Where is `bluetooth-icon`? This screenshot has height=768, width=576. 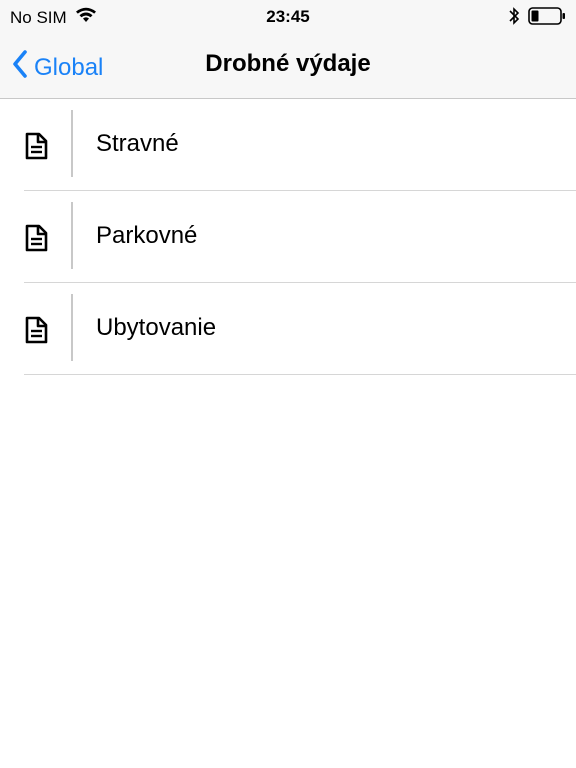
bluetooth-icon is located at coordinates (514, 18).